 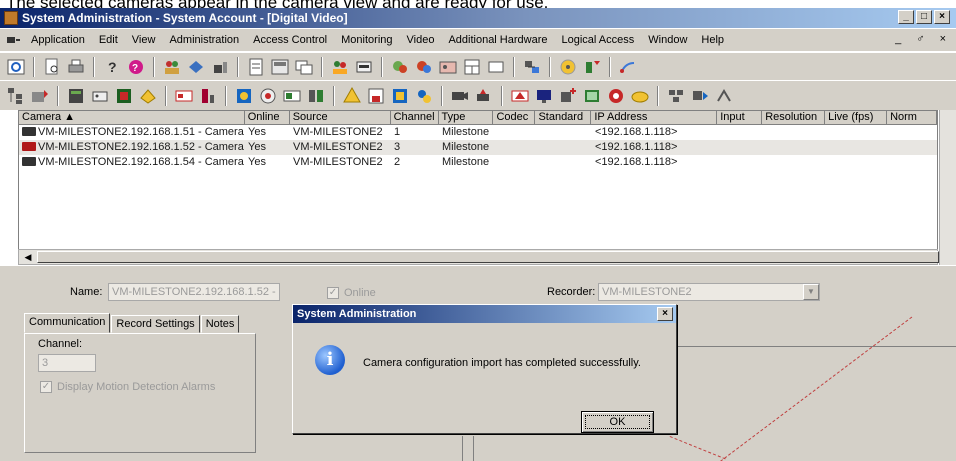 I want to click on panel-icon, so click(x=280, y=67).